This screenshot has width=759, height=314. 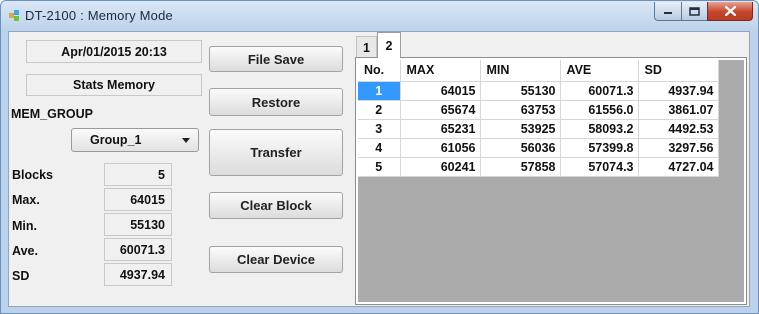 I want to click on table-cell: 3297.56, so click(x=678, y=148).